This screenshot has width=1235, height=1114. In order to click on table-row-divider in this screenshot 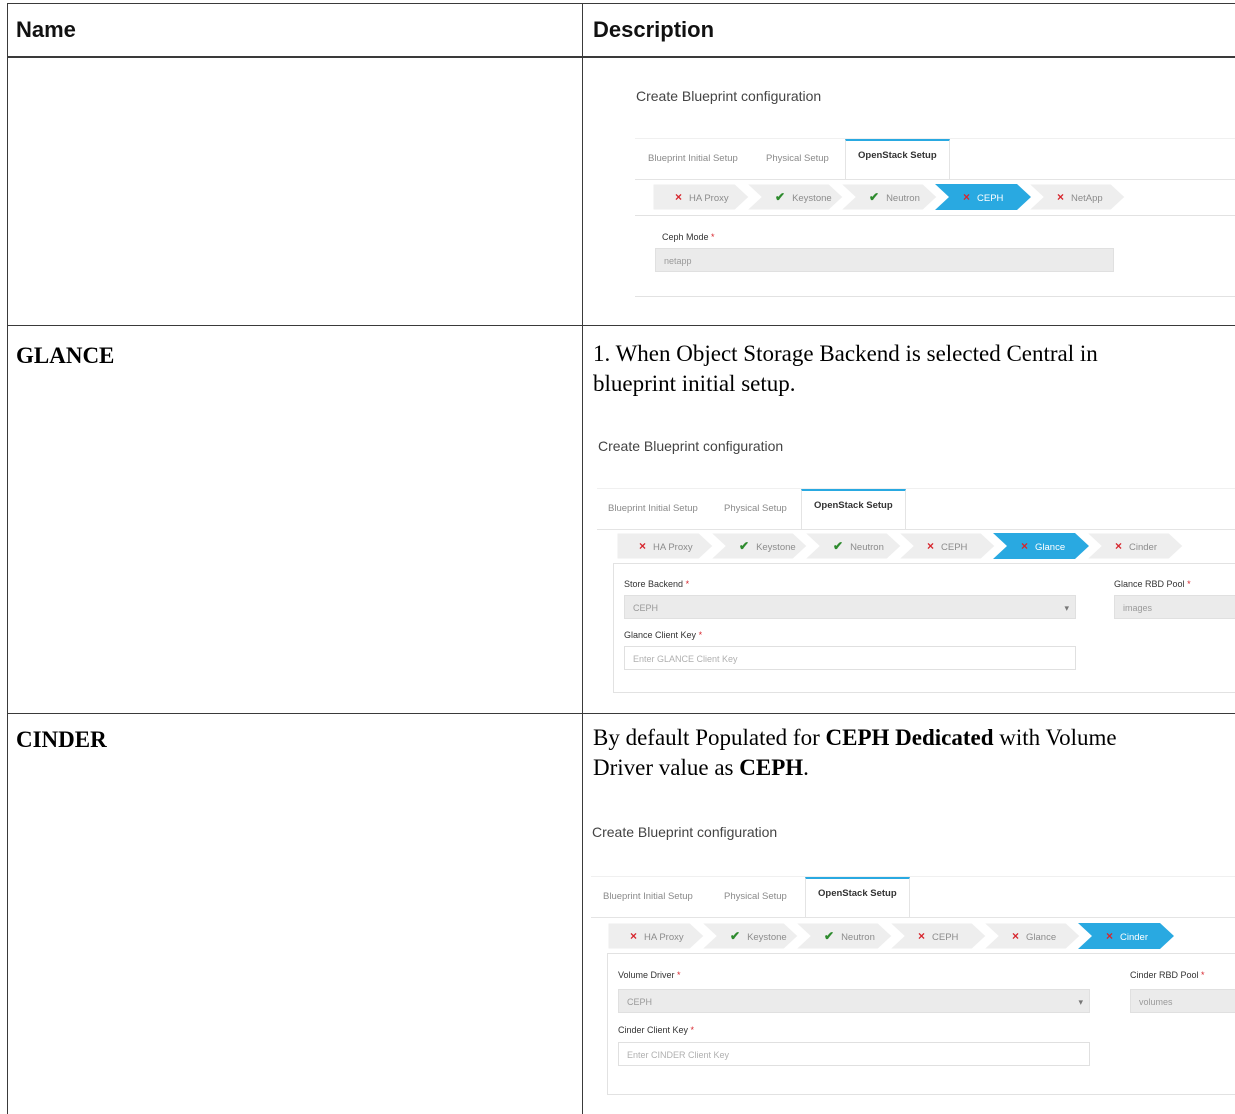, I will do `click(621, 713)`.